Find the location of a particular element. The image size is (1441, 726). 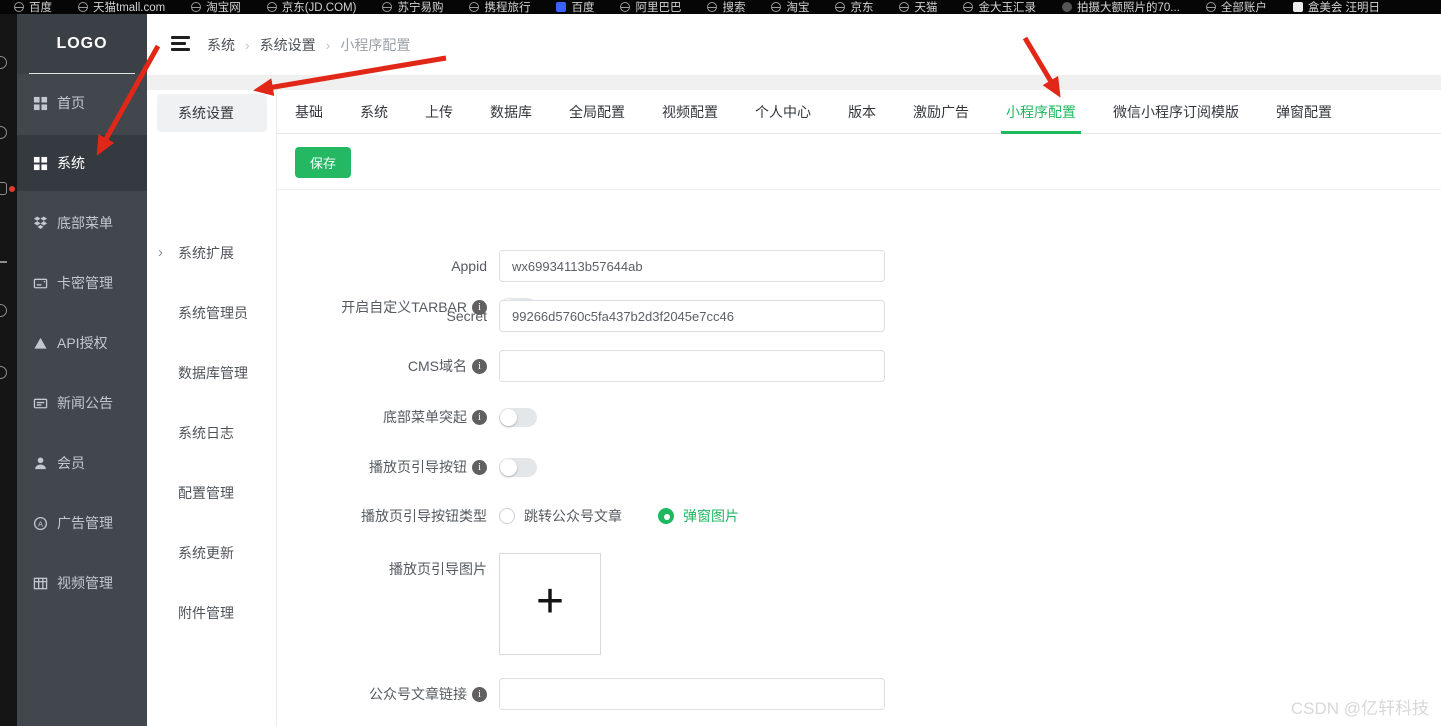

submenu-item-system-admins: 系统管理员 is located at coordinates (211, 313).